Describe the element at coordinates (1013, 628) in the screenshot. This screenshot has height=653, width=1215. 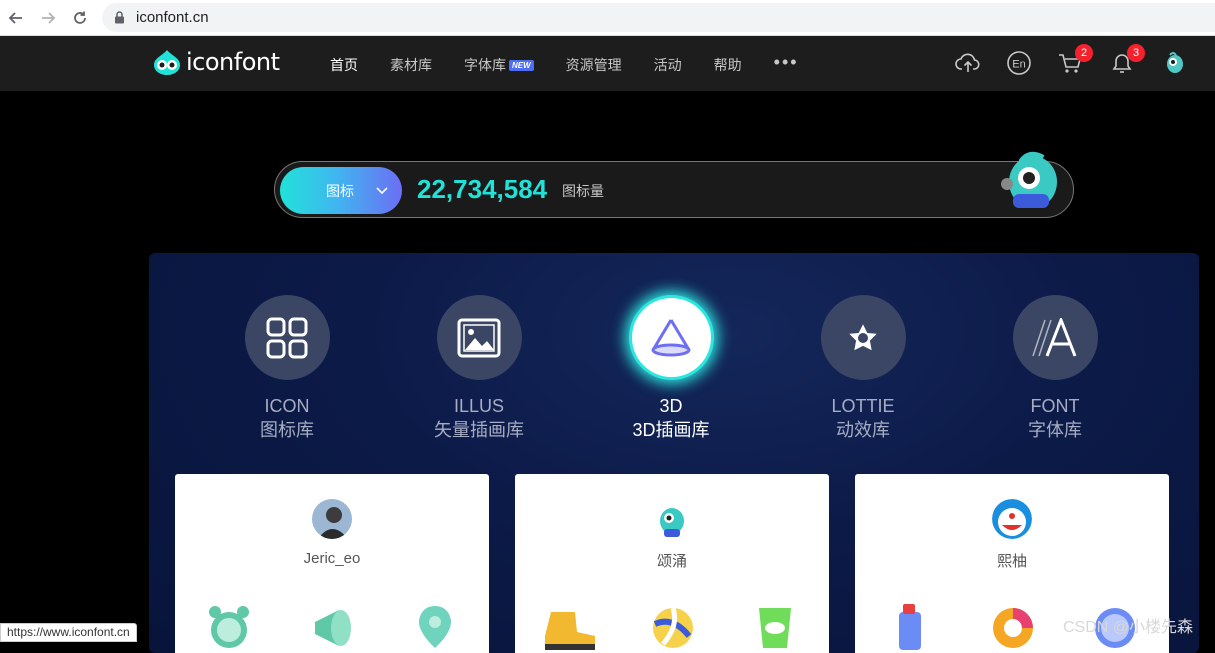
I see `lifebuoy-icon` at that location.